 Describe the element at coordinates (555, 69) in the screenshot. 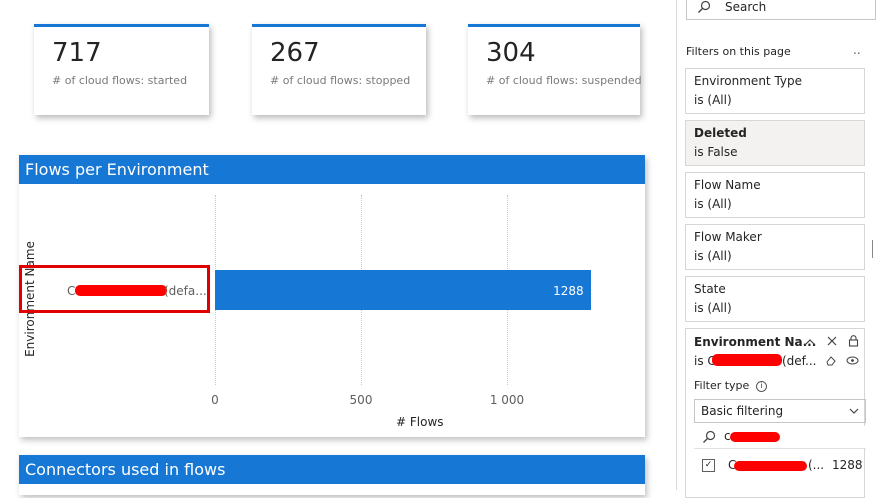

I see `kpi-card-suspended: 304 # of cloud flows: suspended` at that location.